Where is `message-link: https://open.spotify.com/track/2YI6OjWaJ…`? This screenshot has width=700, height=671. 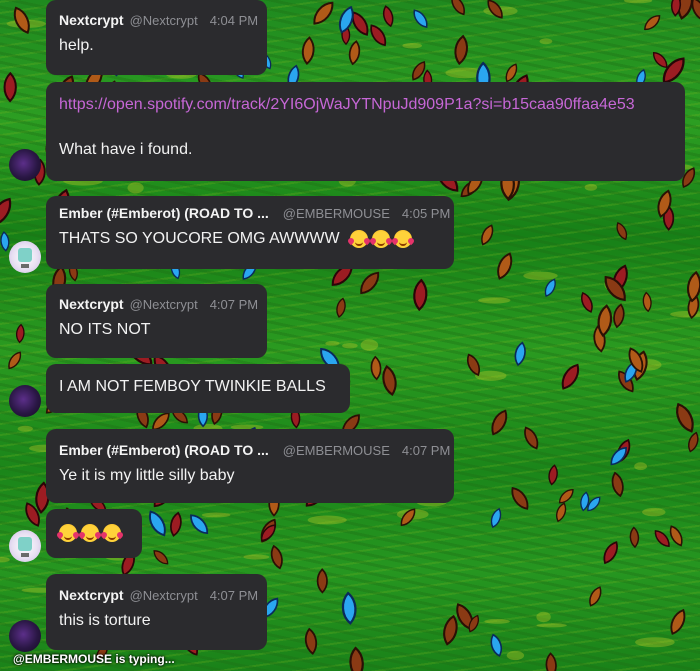
message-link: https://open.spotify.com/track/2YI6OjWaJ… is located at coordinates (365, 105).